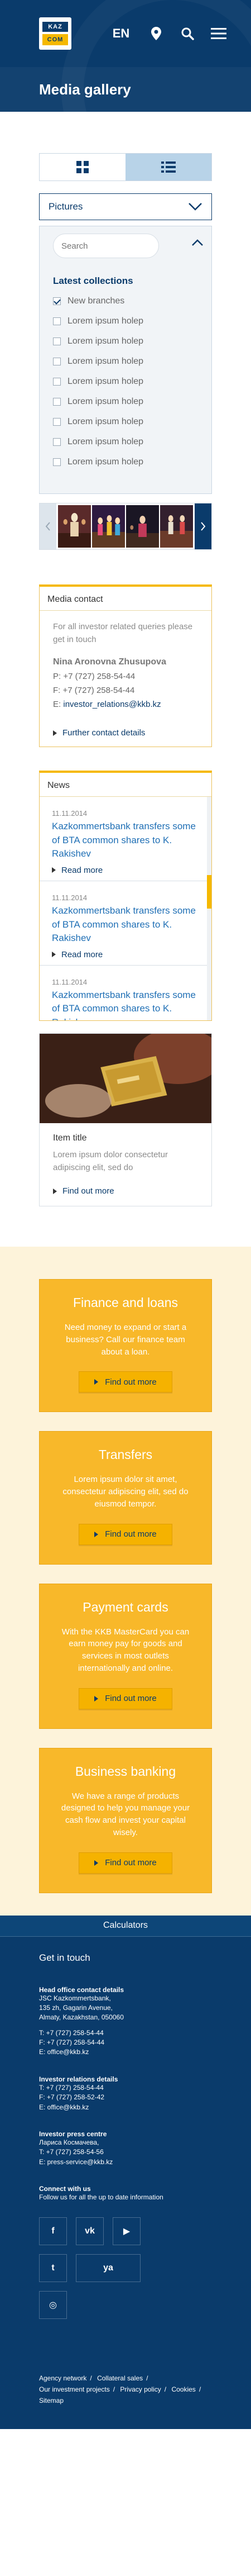 This screenshot has height=2576, width=251. I want to click on item-image, so click(126, 1079).